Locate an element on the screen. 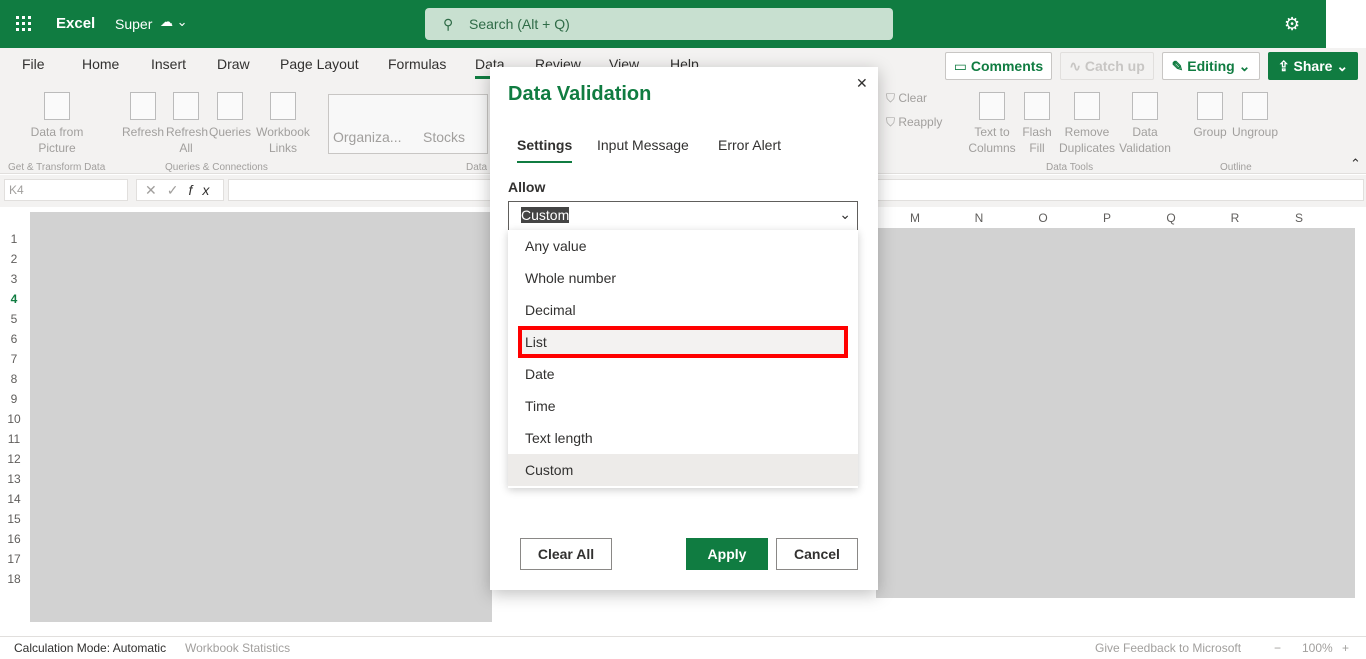 The width and height of the screenshot is (1366, 659). option-list: List is located at coordinates (683, 342).